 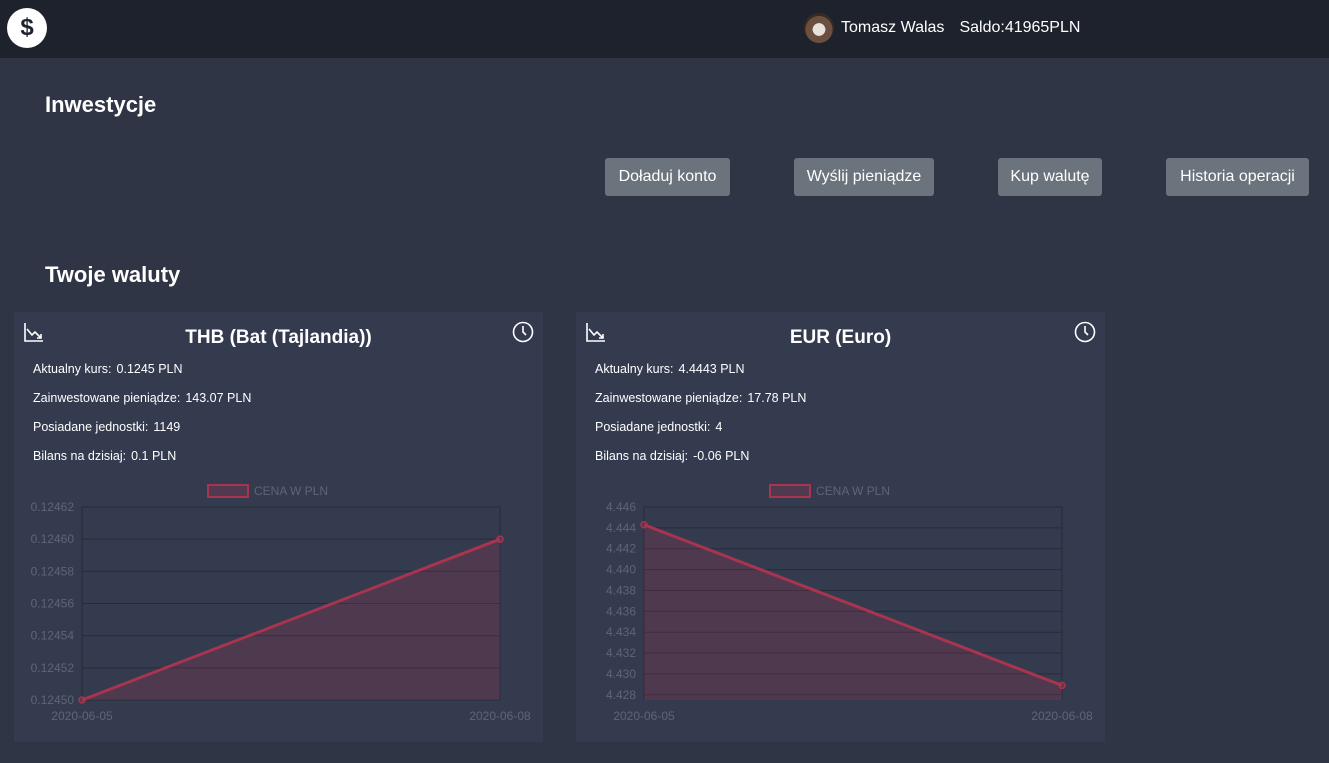 I want to click on send-money-button: Wyślij pieniądze, so click(x=864, y=177).